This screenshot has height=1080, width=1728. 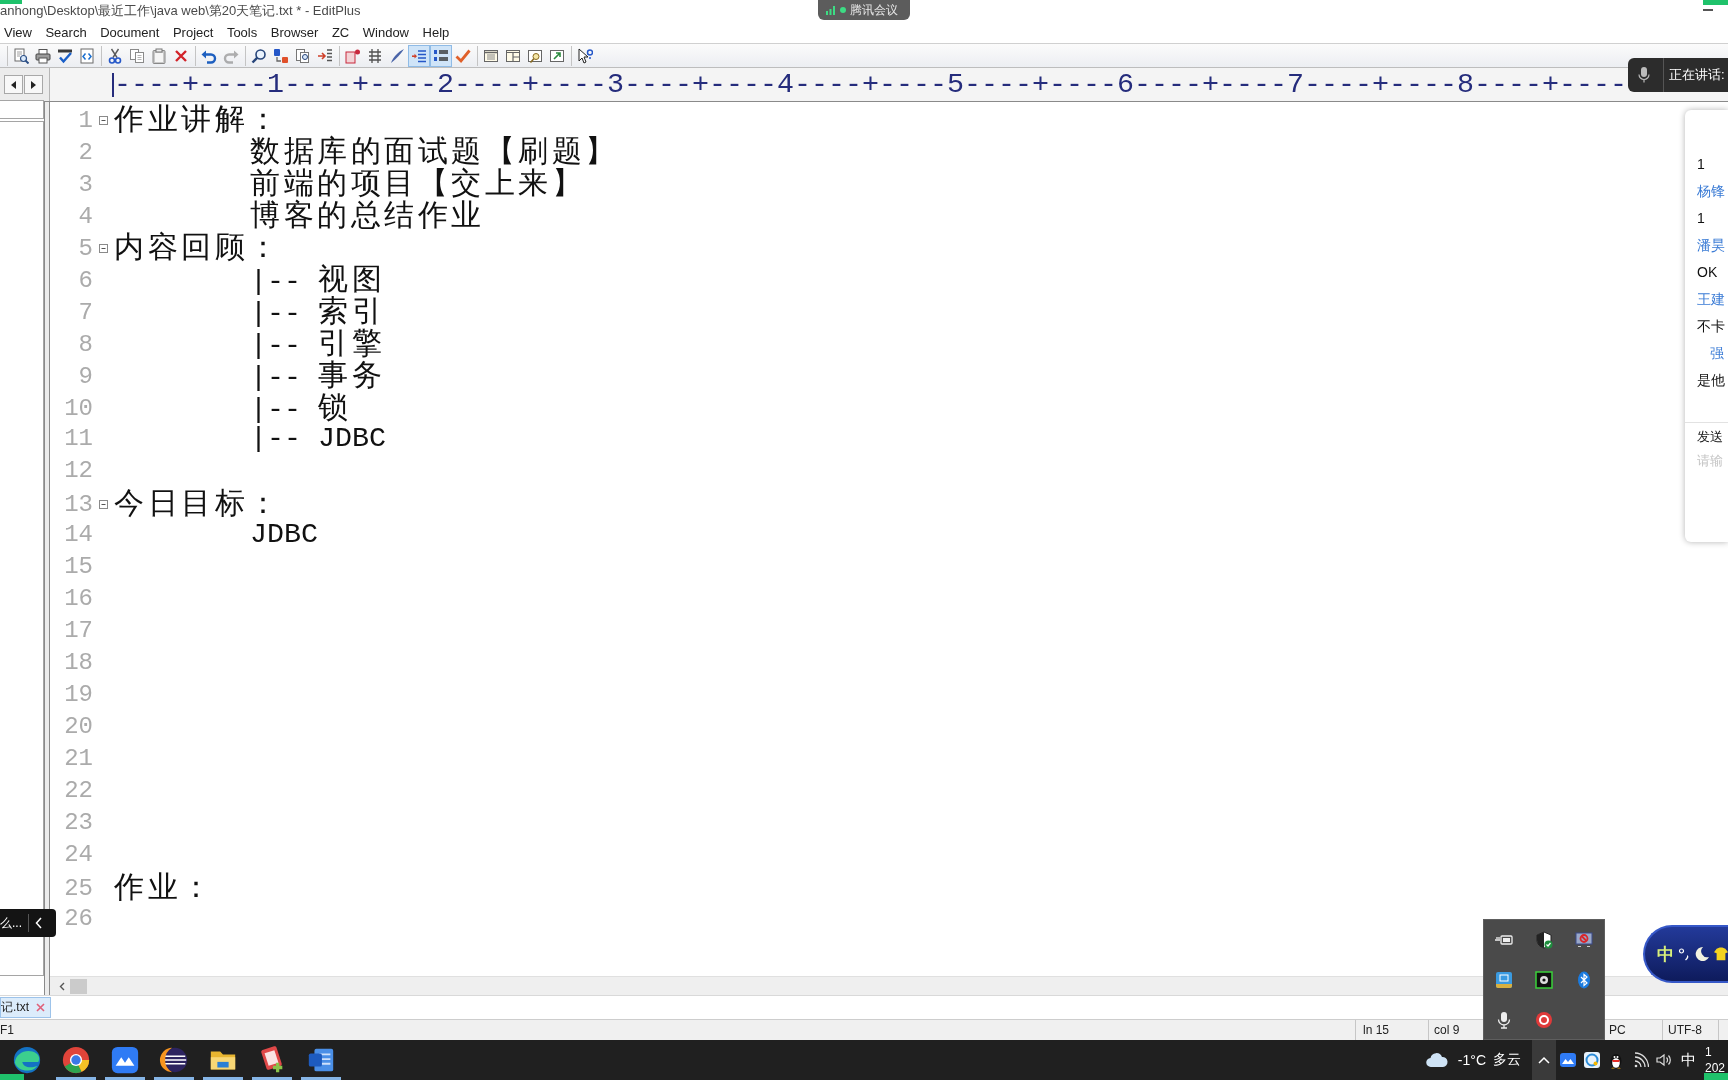 I want to click on line-text: |-- 事务, so click(x=317, y=376).